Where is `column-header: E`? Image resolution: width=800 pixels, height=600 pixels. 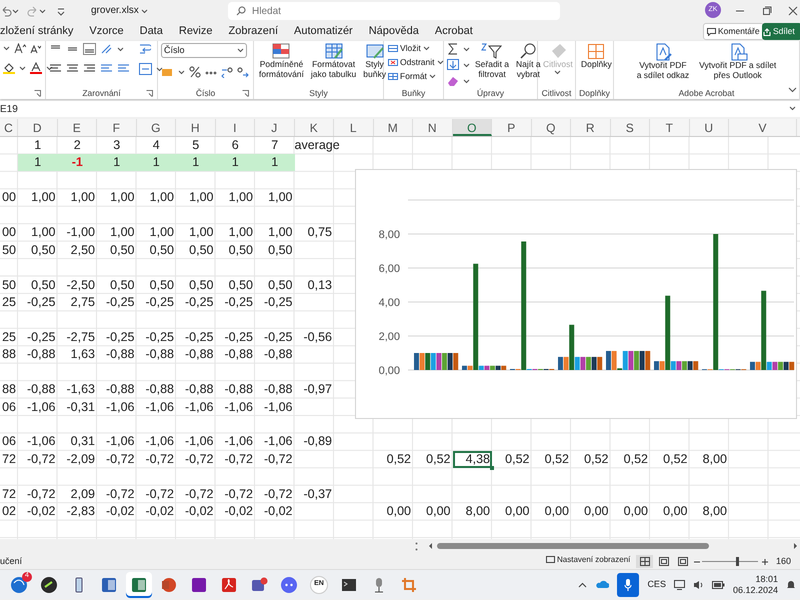
column-header: E is located at coordinates (77, 127).